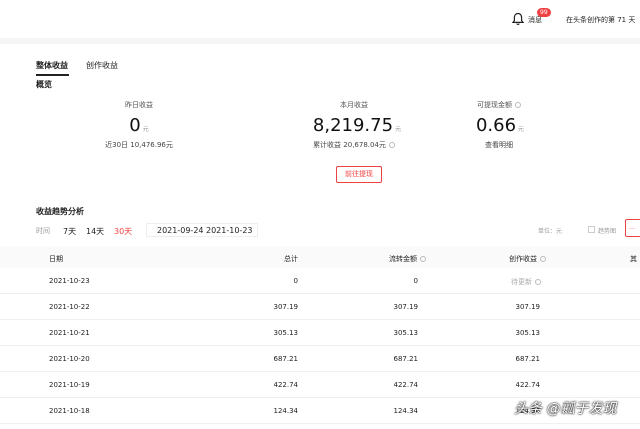 Image resolution: width=640 pixels, height=429 pixels. What do you see at coordinates (523, 259) in the screenshot?
I see `column-creation-income-label: 创作收益` at bounding box center [523, 259].